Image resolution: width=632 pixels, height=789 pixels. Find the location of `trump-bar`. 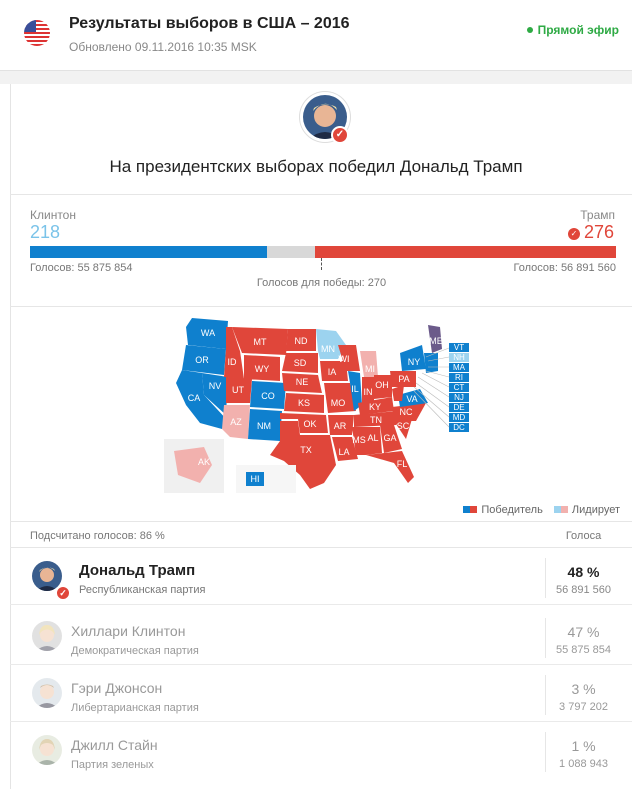

trump-bar is located at coordinates (465, 252).